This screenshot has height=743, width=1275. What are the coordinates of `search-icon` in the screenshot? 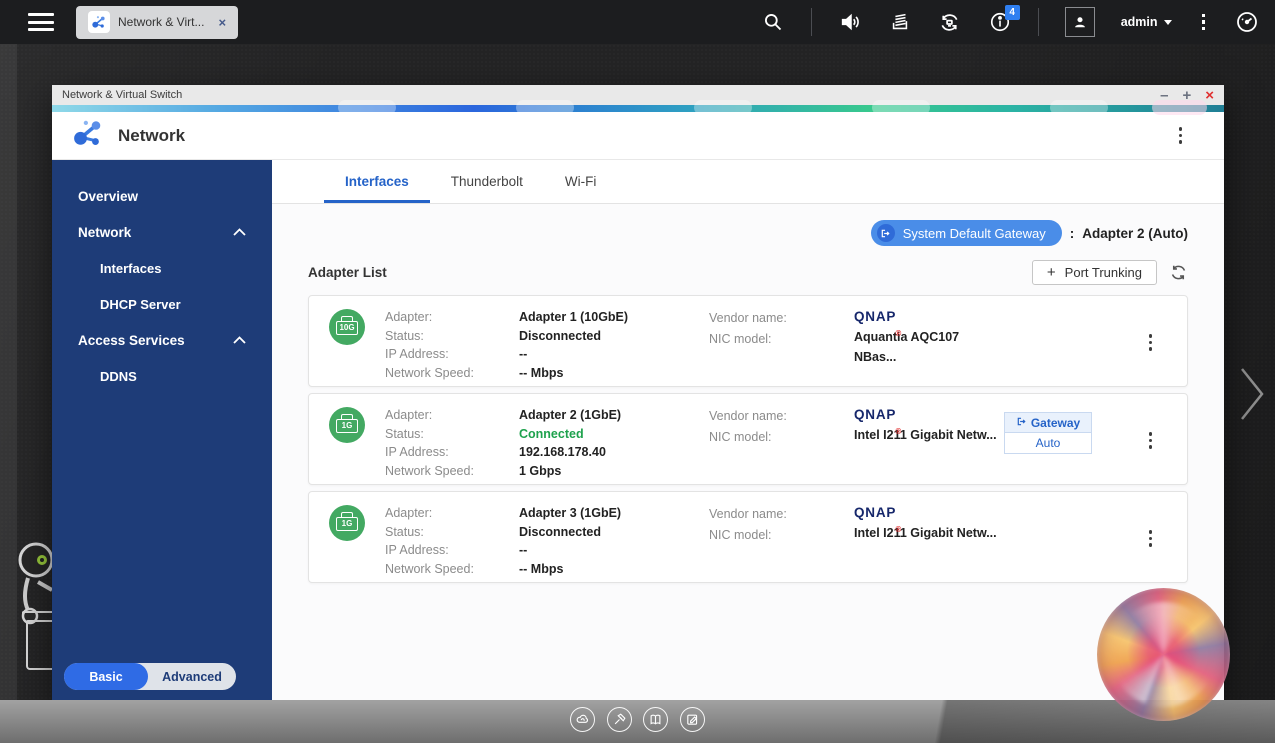 It's located at (773, 22).